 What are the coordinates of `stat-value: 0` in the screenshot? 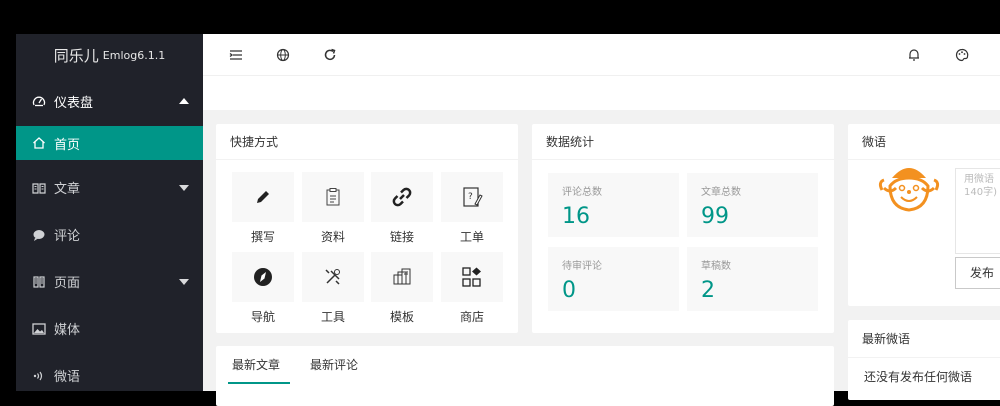 It's located at (569, 290).